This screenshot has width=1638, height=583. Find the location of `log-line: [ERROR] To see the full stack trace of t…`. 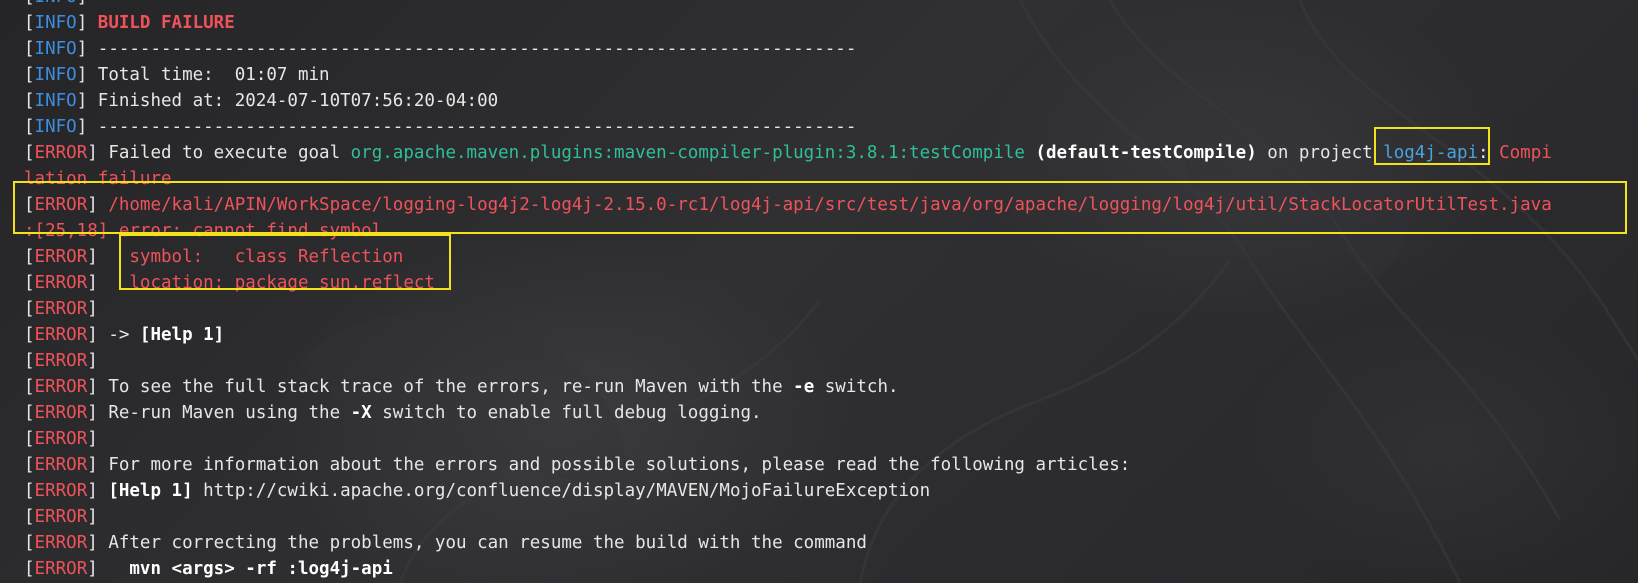

log-line: [ERROR] To see the full stack trace of t… is located at coordinates (461, 387).